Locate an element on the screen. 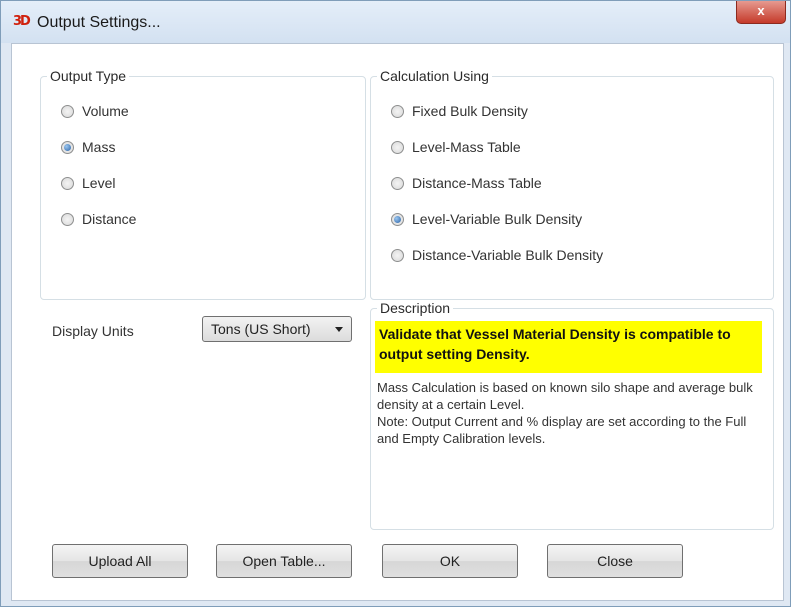  radio-calc-level-mass-table: Level-Mass Table is located at coordinates (456, 147).